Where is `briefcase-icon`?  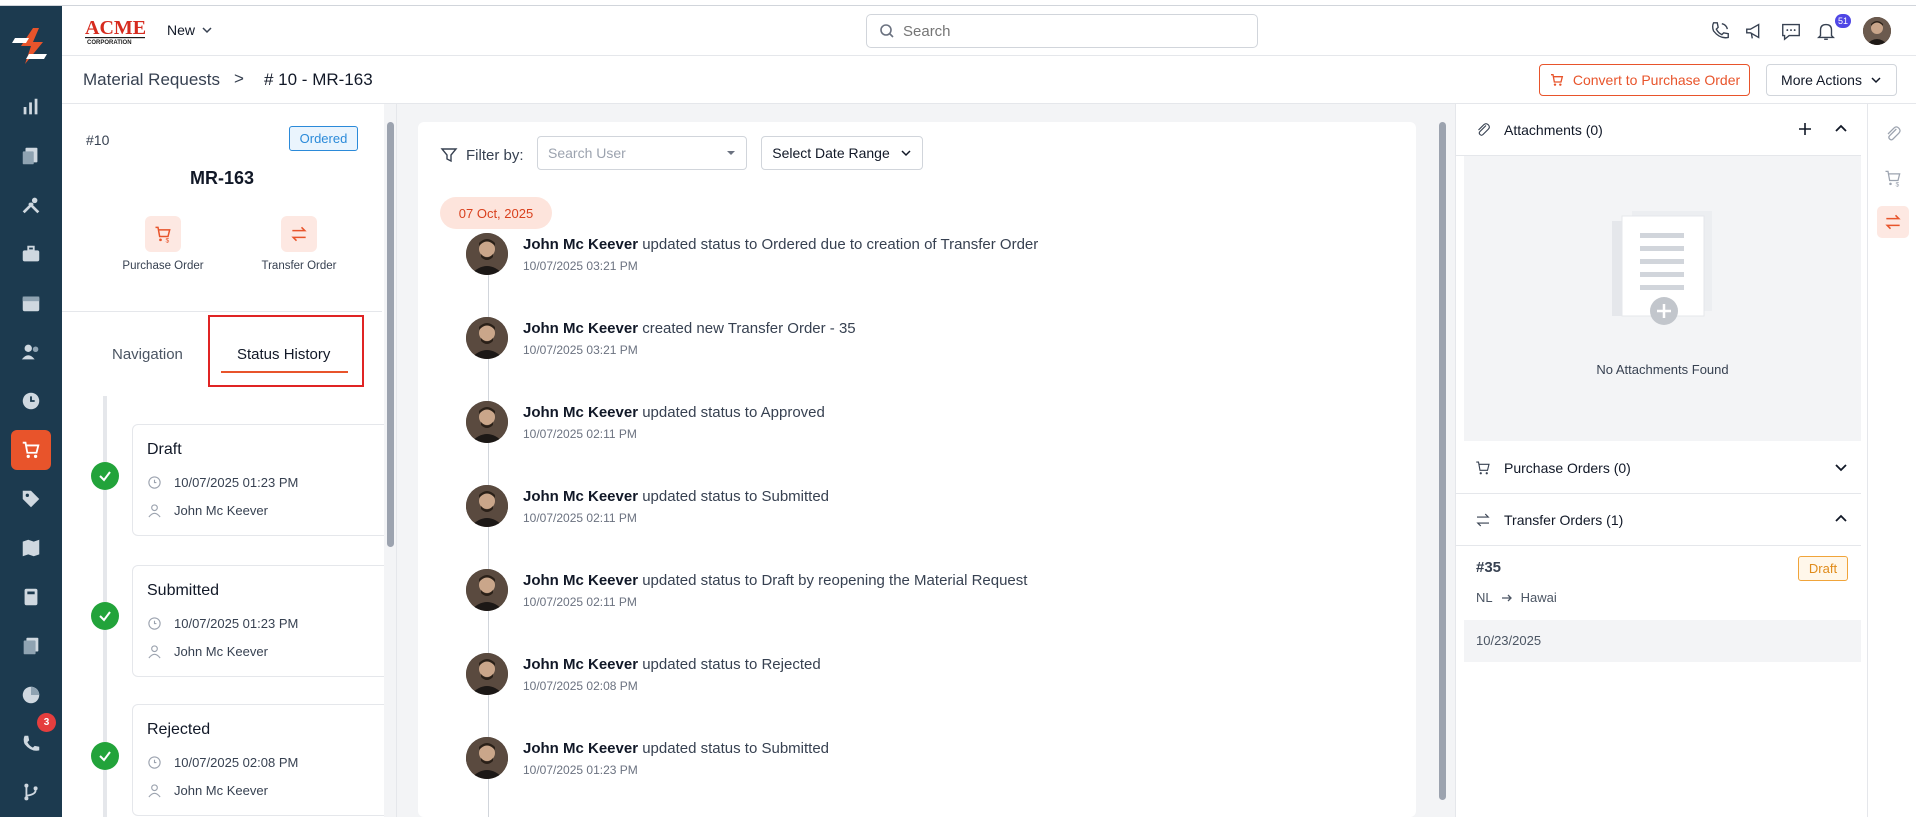 briefcase-icon is located at coordinates (31, 254).